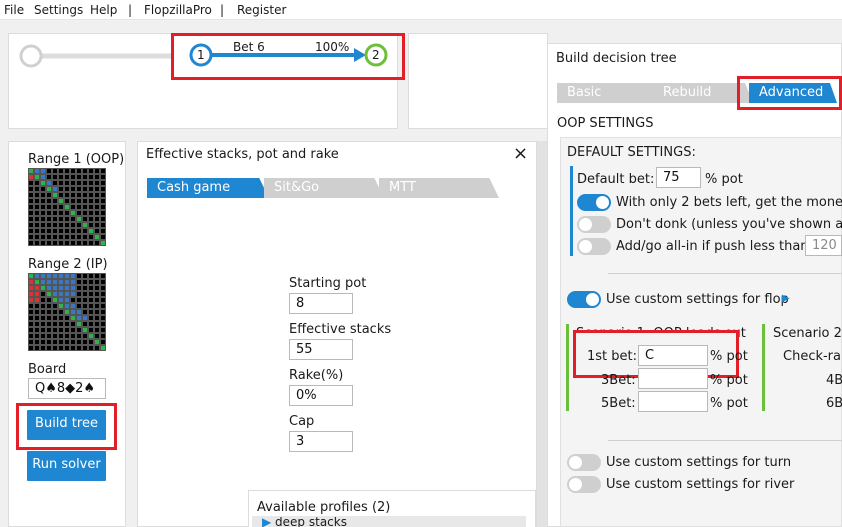 The width and height of the screenshot is (842, 527). Describe the element at coordinates (311, 522) in the screenshot. I see `profile-item-label: deep stacks` at that location.